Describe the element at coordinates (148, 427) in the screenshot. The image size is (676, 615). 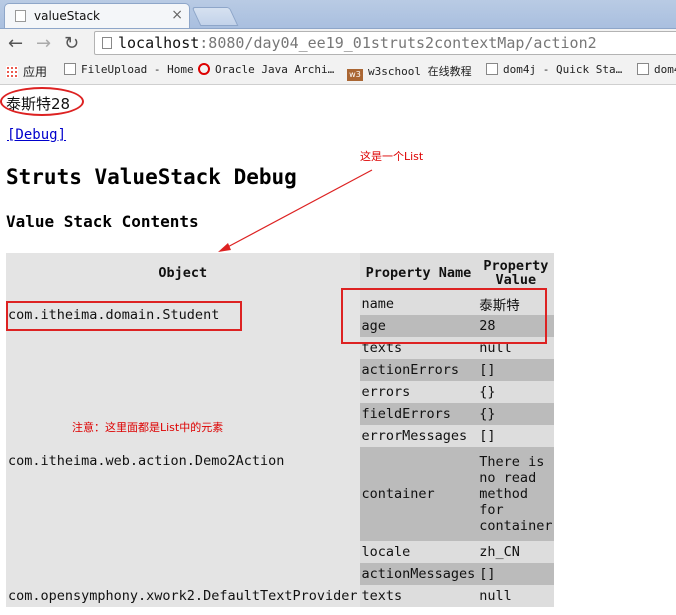
I see `annotation-note: 注意：这里面都是List中的元素` at that location.